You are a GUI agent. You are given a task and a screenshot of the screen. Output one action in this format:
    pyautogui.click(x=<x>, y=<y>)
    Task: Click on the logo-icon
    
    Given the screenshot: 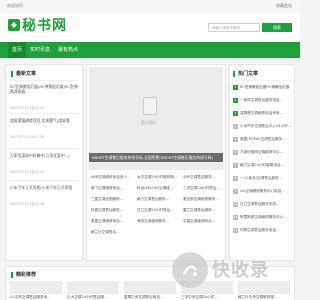 What is the action you would take?
    pyautogui.click(x=14, y=25)
    